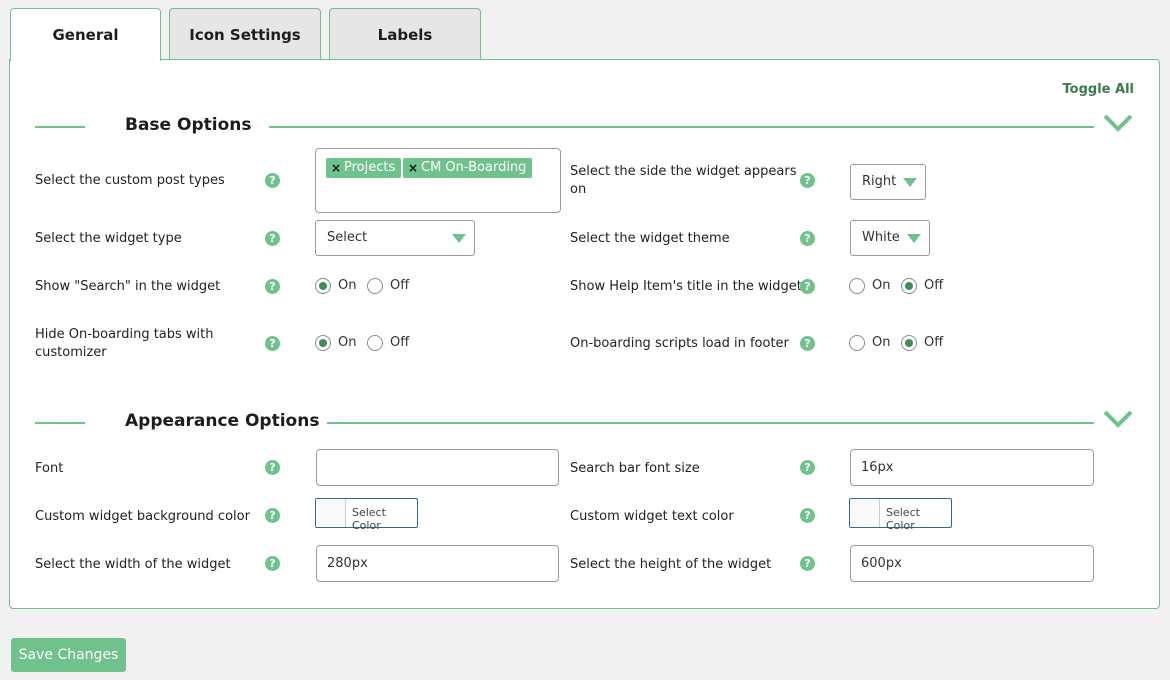 The width and height of the screenshot is (1170, 680). I want to click on widget-side-select: Right, so click(888, 182).